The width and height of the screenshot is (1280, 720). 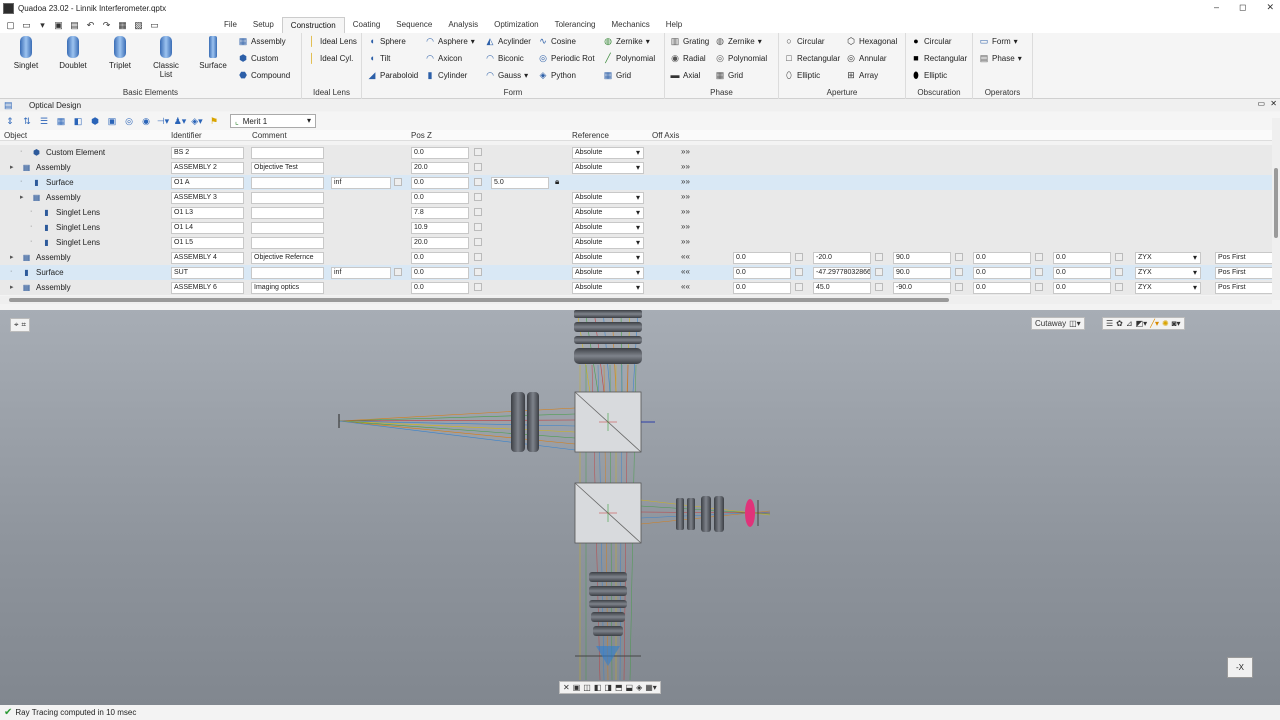 What do you see at coordinates (213, 53) in the screenshot?
I see `surface-button: Surface` at bounding box center [213, 53].